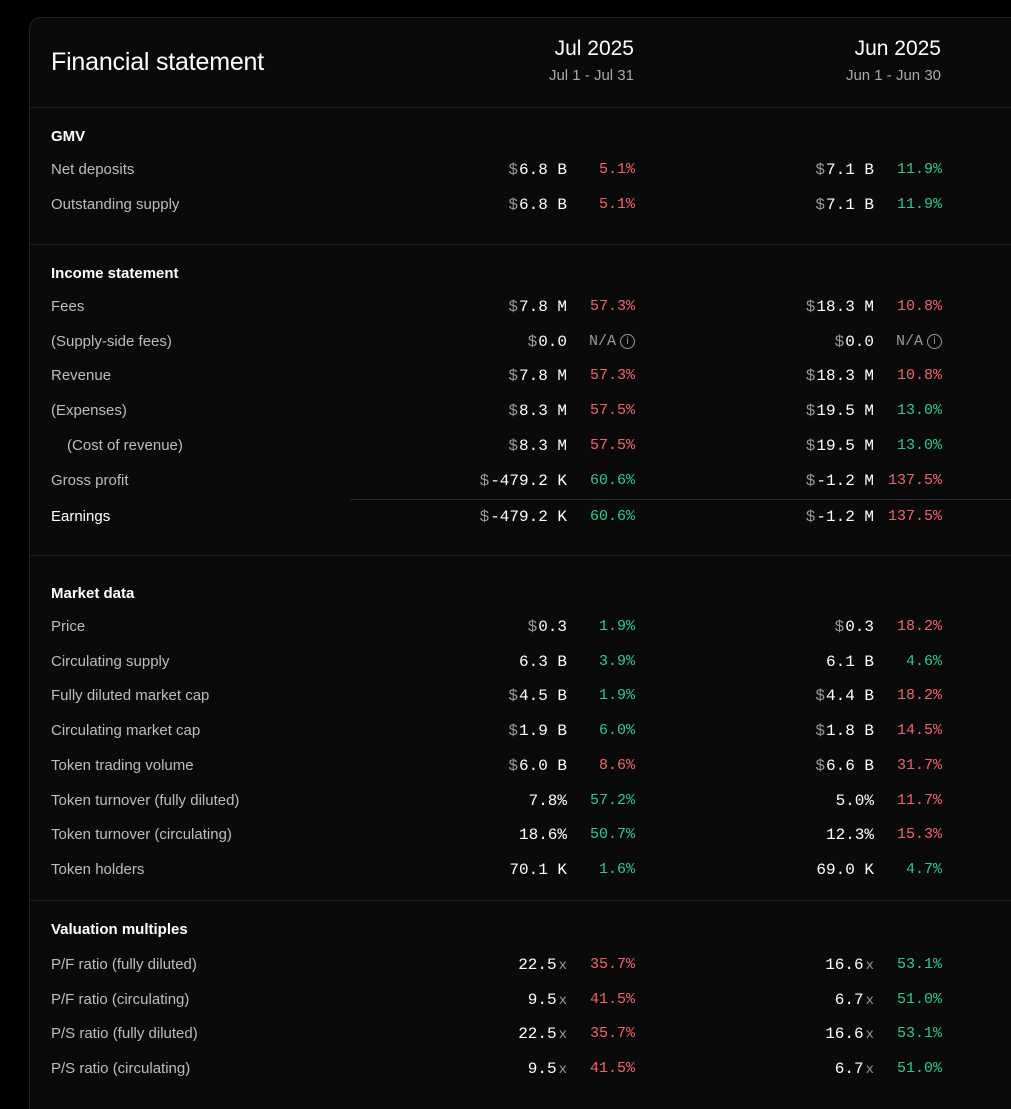  Describe the element at coordinates (789, 411) in the screenshot. I see `metric-value: $19.5 M` at that location.